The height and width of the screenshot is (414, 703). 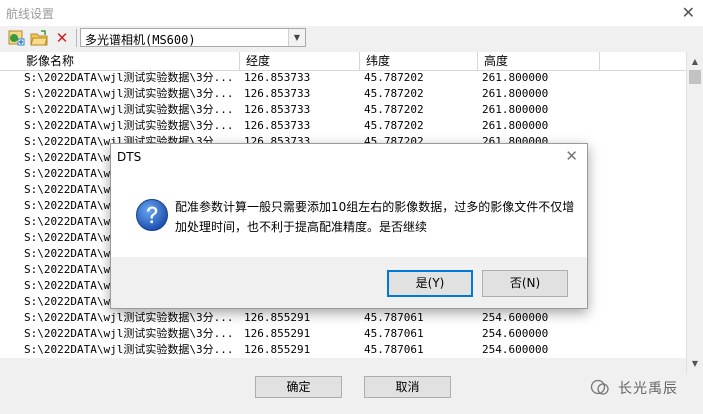 What do you see at coordinates (140, 40) in the screenshot?
I see `camera-select-value: 多光谱相机(MS600)` at bounding box center [140, 40].